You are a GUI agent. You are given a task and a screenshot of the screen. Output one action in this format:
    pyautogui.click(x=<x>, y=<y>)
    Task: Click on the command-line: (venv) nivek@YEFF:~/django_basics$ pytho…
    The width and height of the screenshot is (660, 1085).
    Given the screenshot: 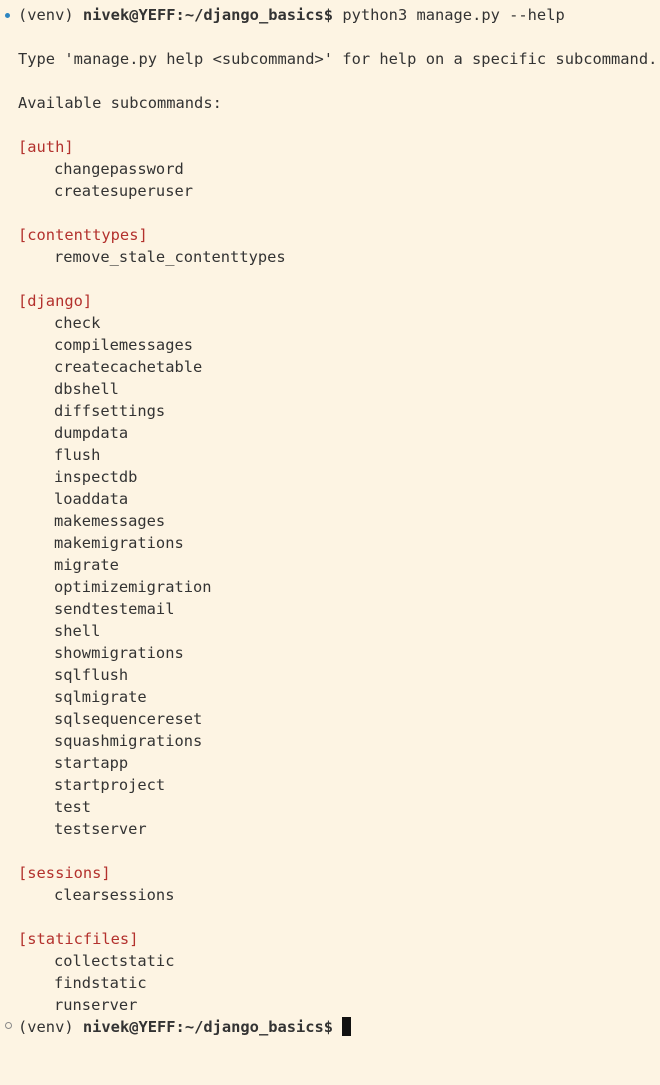 What is the action you would take?
    pyautogui.click(x=291, y=15)
    